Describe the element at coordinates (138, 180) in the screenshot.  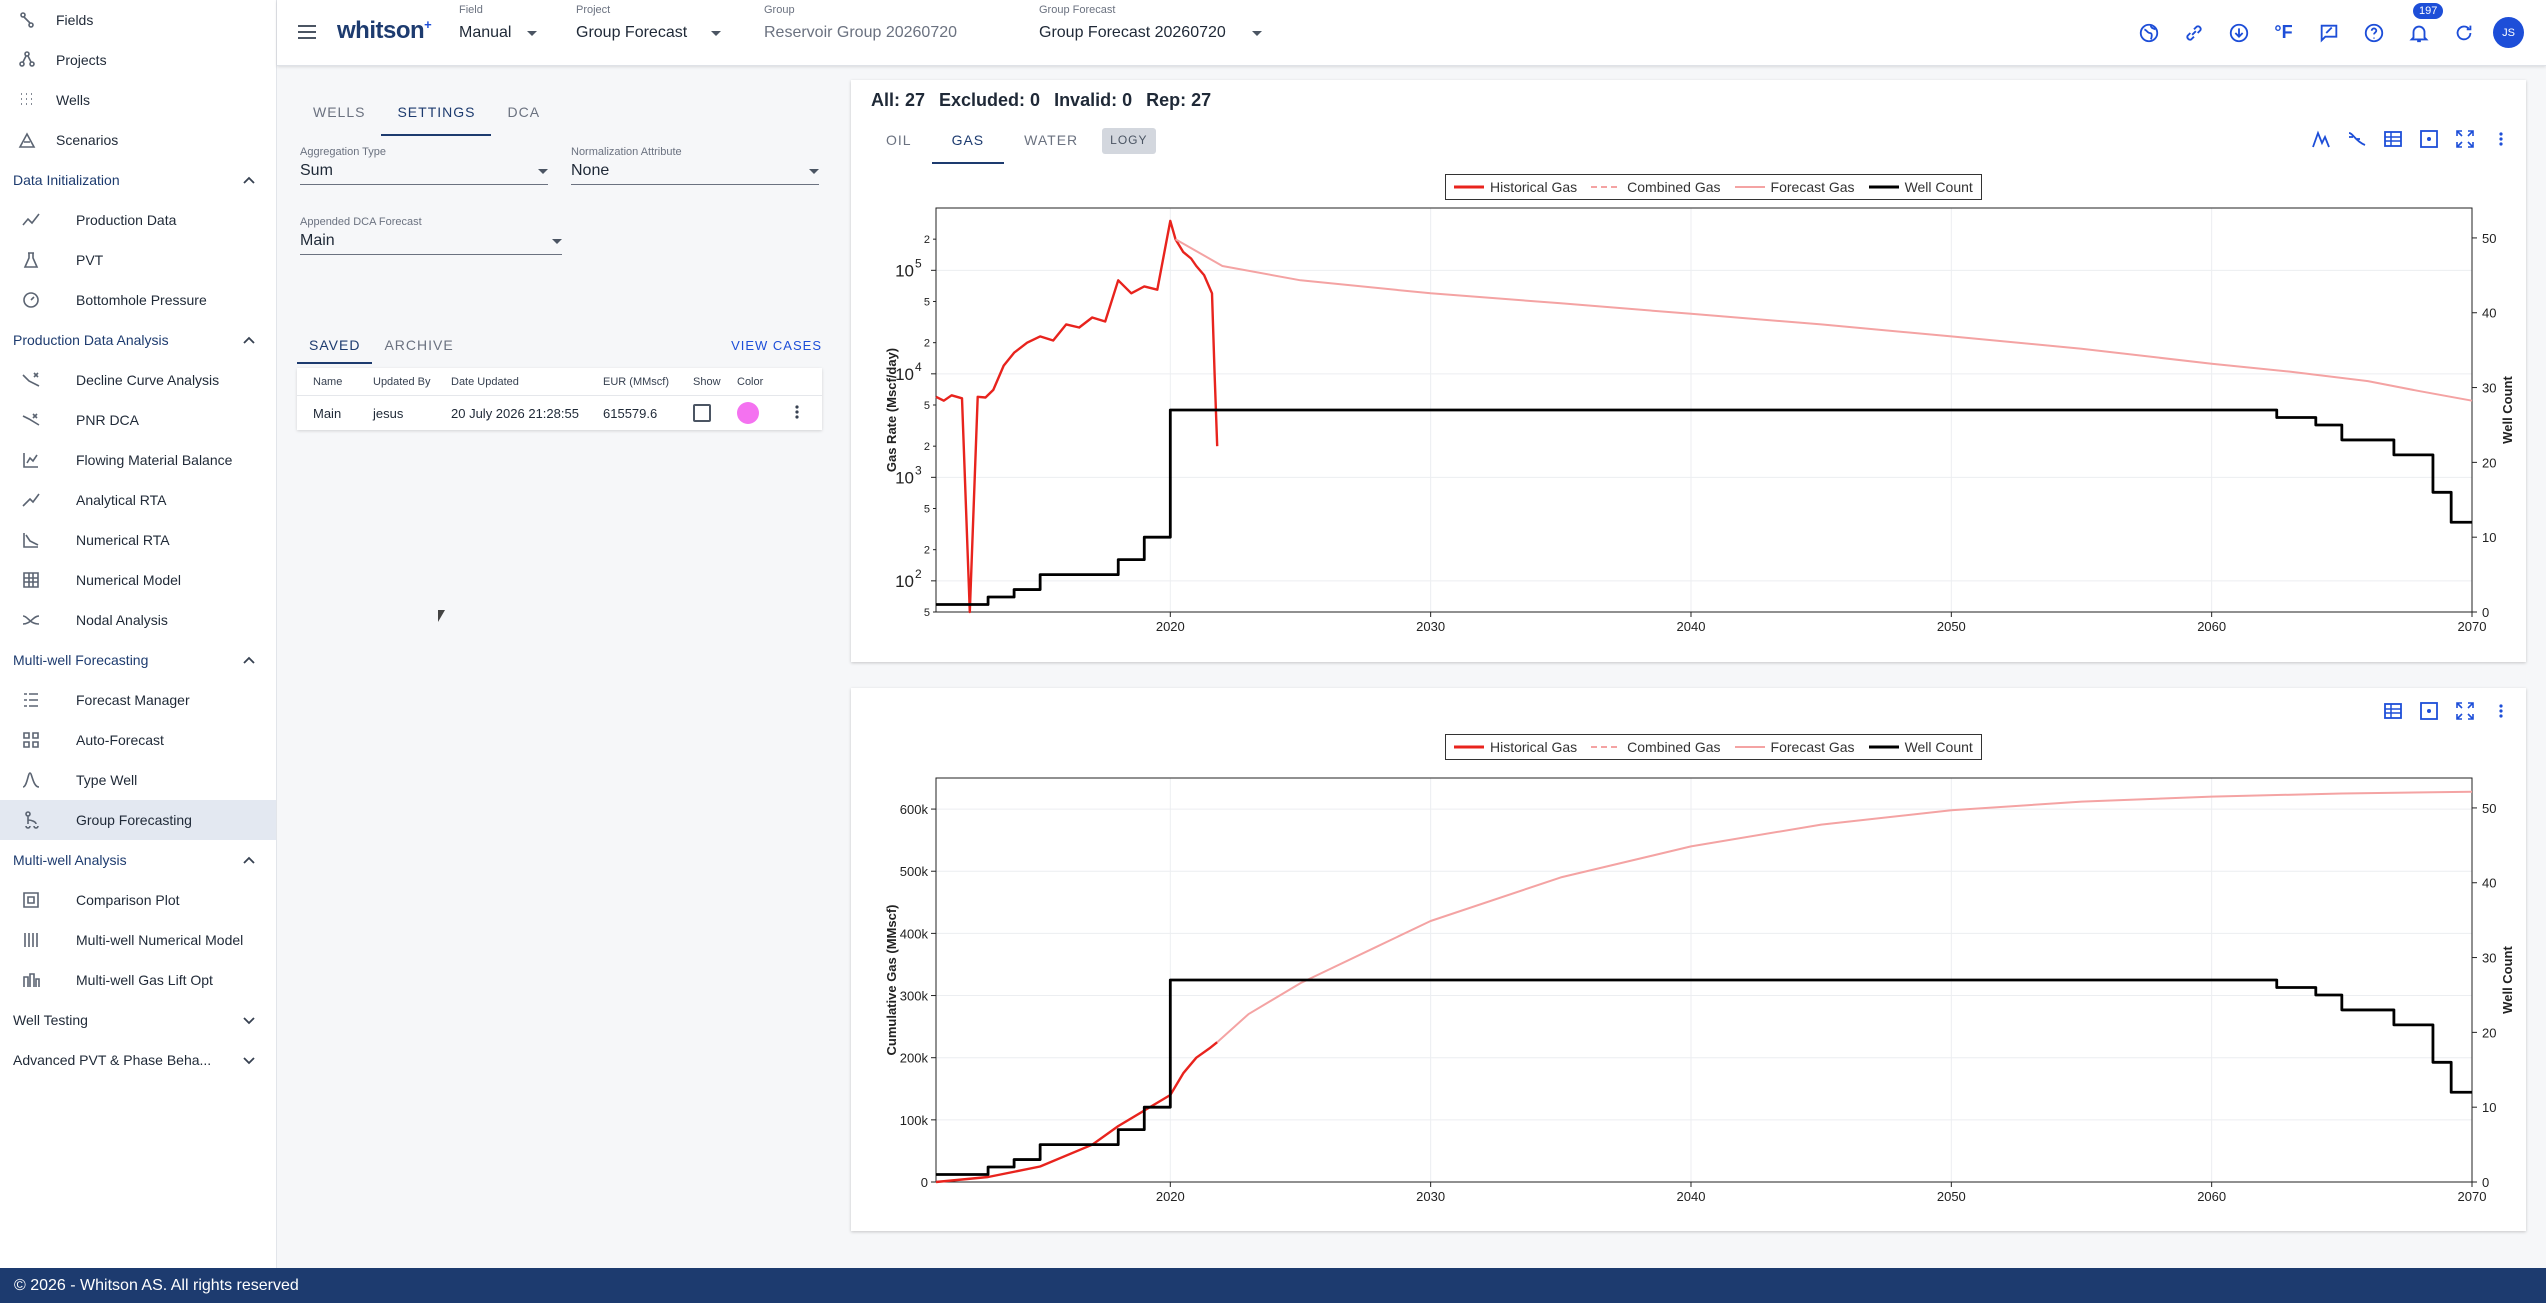
I see `sidebar-section-data-initialization: Data Initialization` at that location.